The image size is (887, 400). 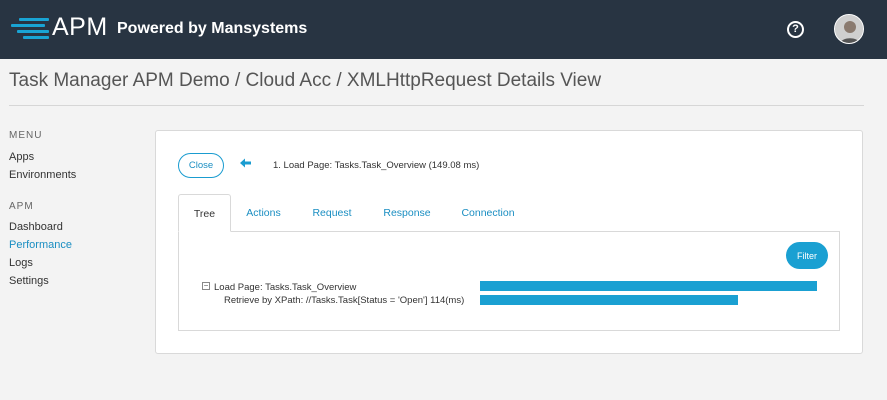 What do you see at coordinates (807, 255) in the screenshot?
I see `filter-button: Filter` at bounding box center [807, 255].